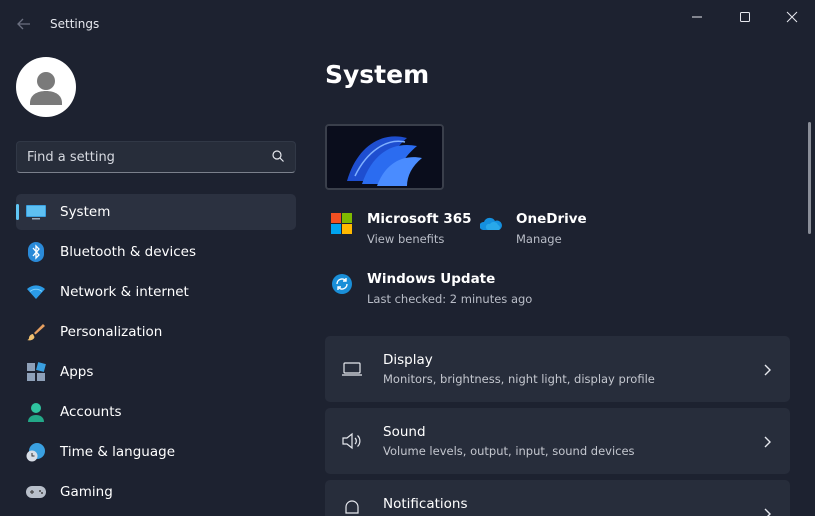 The image size is (815, 516). What do you see at coordinates (425, 504) in the screenshot?
I see `notifications-card-title: Notifications` at bounding box center [425, 504].